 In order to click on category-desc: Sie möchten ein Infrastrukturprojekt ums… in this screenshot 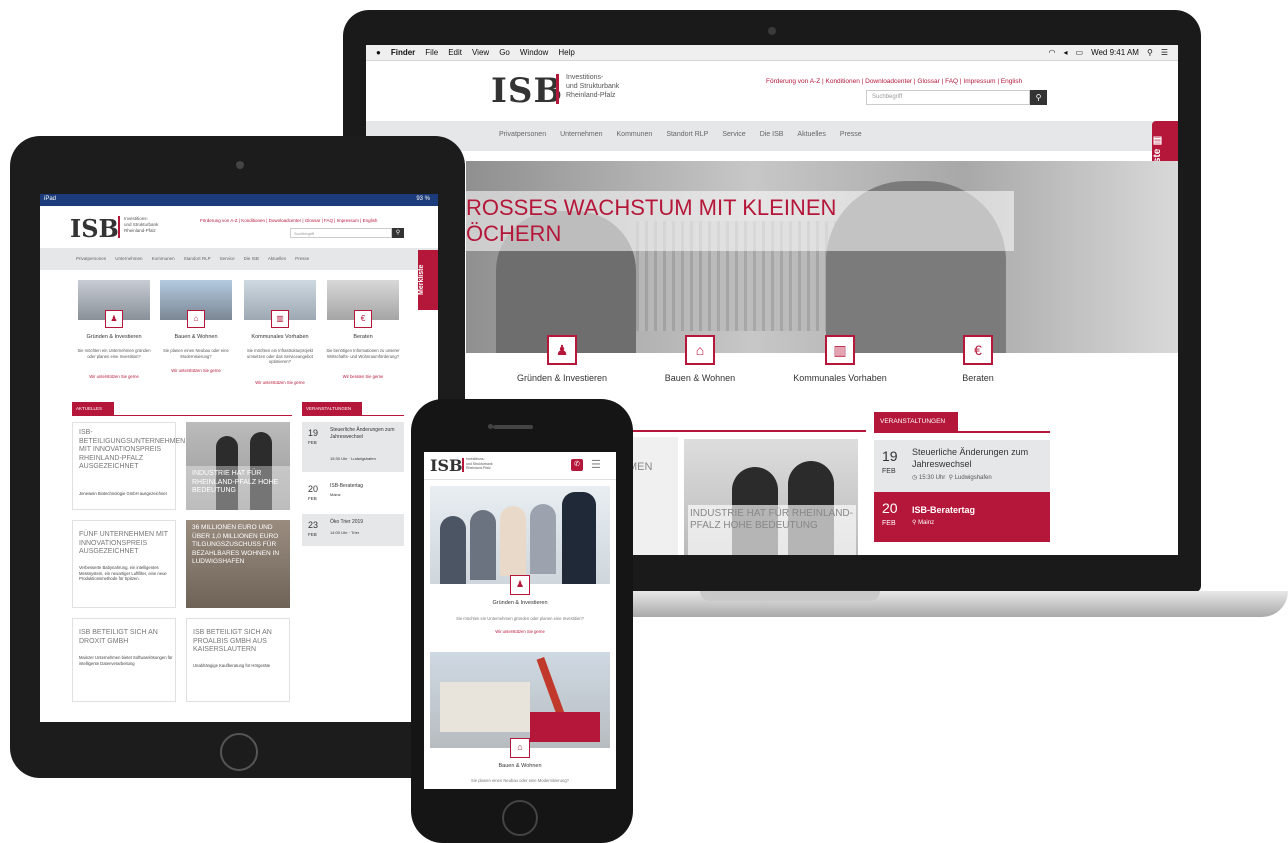, I will do `click(280, 356)`.